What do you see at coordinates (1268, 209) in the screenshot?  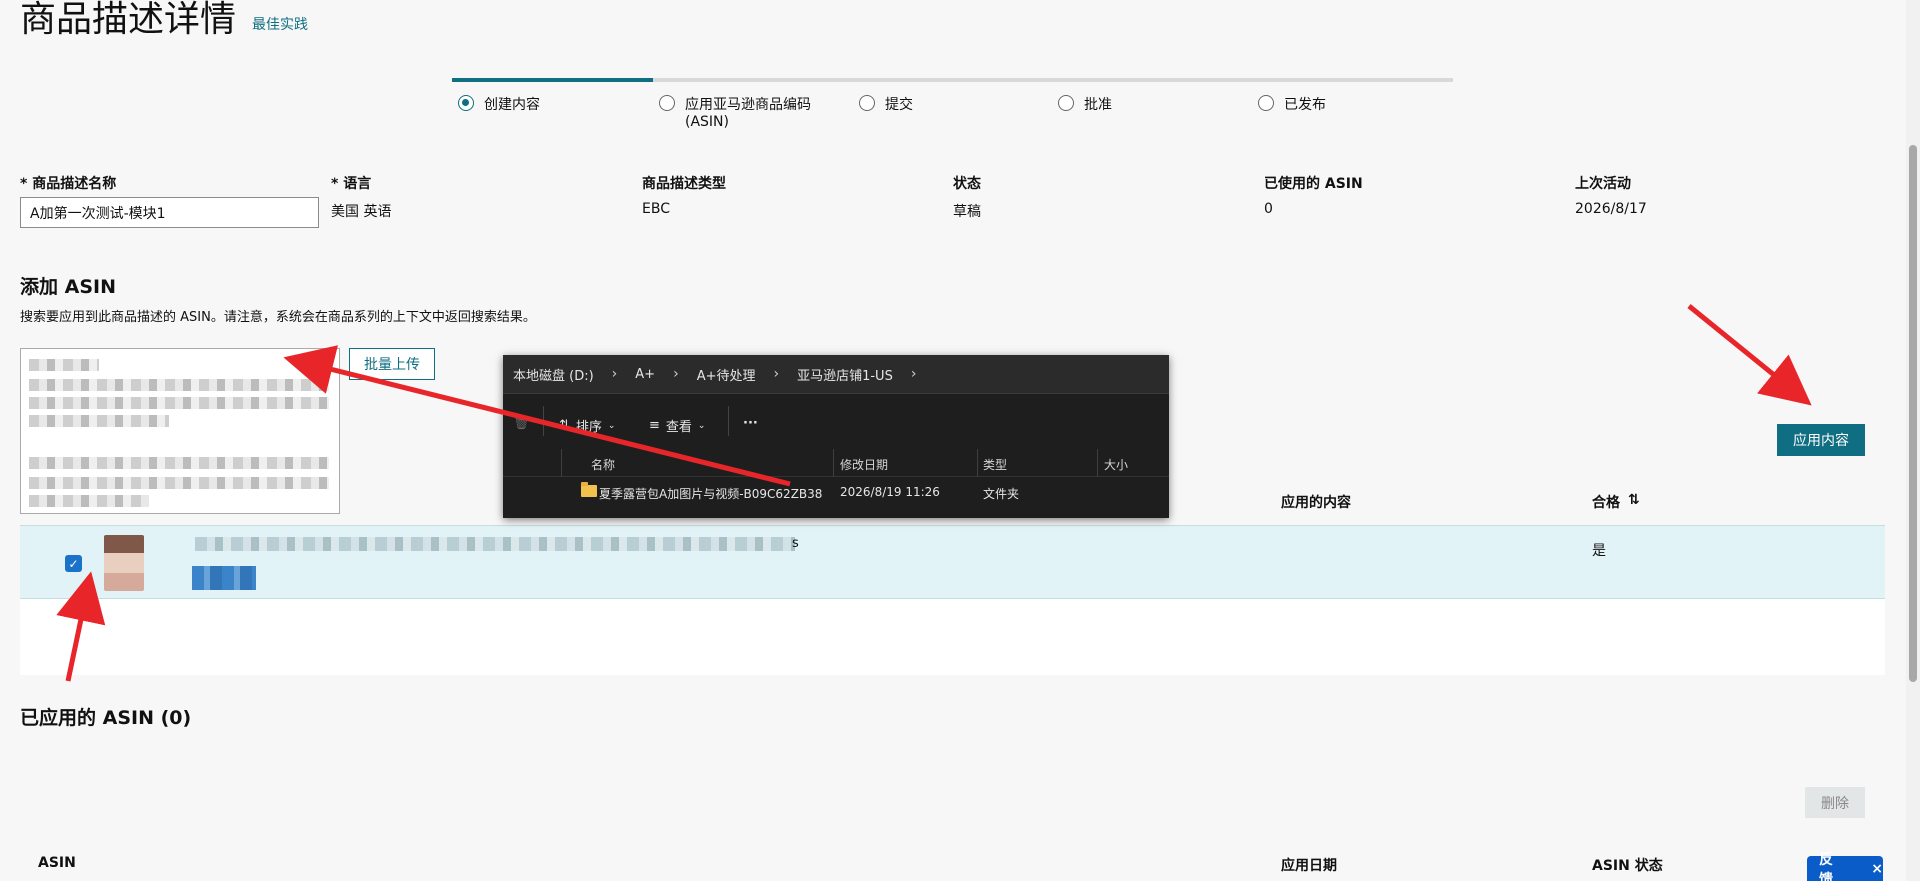 I see `used-asin-value: 0` at bounding box center [1268, 209].